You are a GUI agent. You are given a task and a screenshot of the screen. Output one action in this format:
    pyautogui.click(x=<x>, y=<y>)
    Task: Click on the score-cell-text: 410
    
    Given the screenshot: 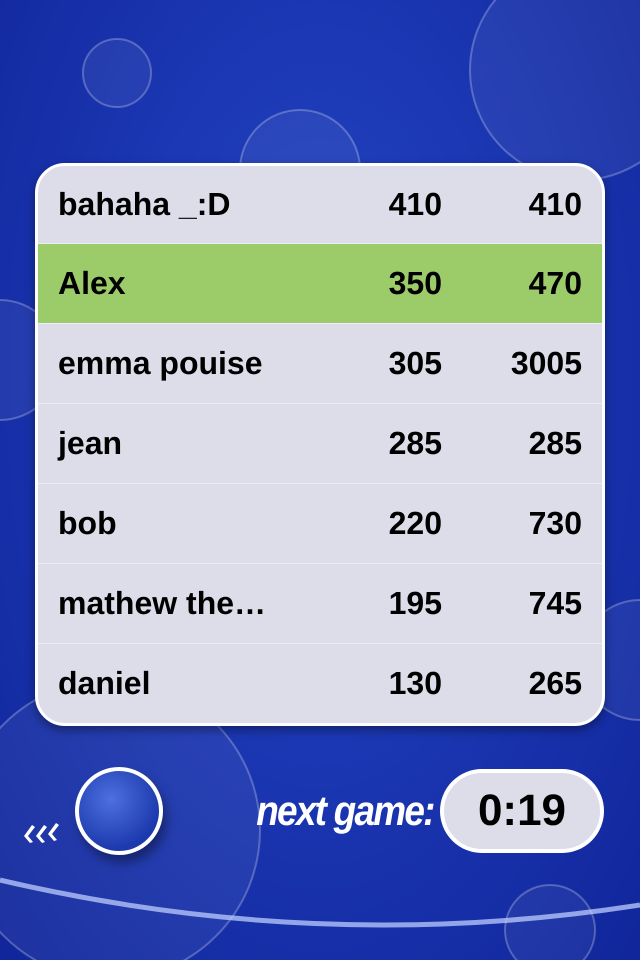 What is the action you would take?
    pyautogui.click(x=415, y=204)
    